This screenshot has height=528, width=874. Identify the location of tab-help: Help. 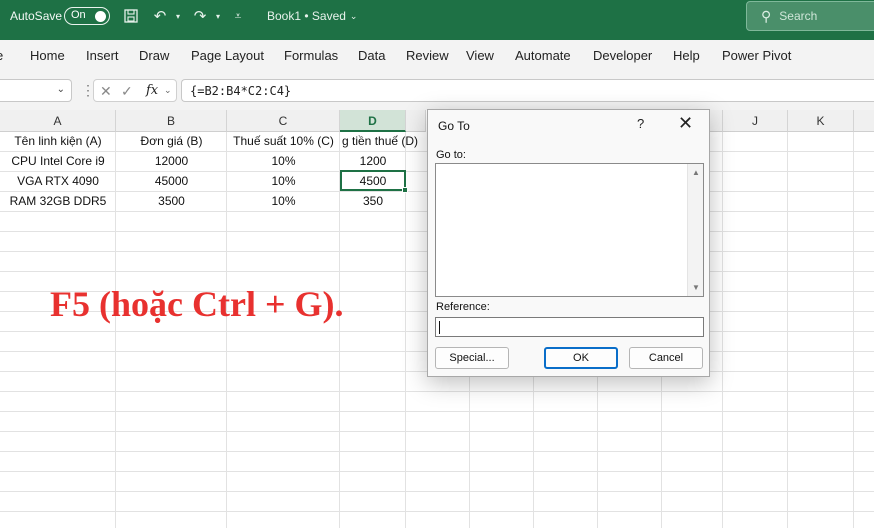
(686, 55).